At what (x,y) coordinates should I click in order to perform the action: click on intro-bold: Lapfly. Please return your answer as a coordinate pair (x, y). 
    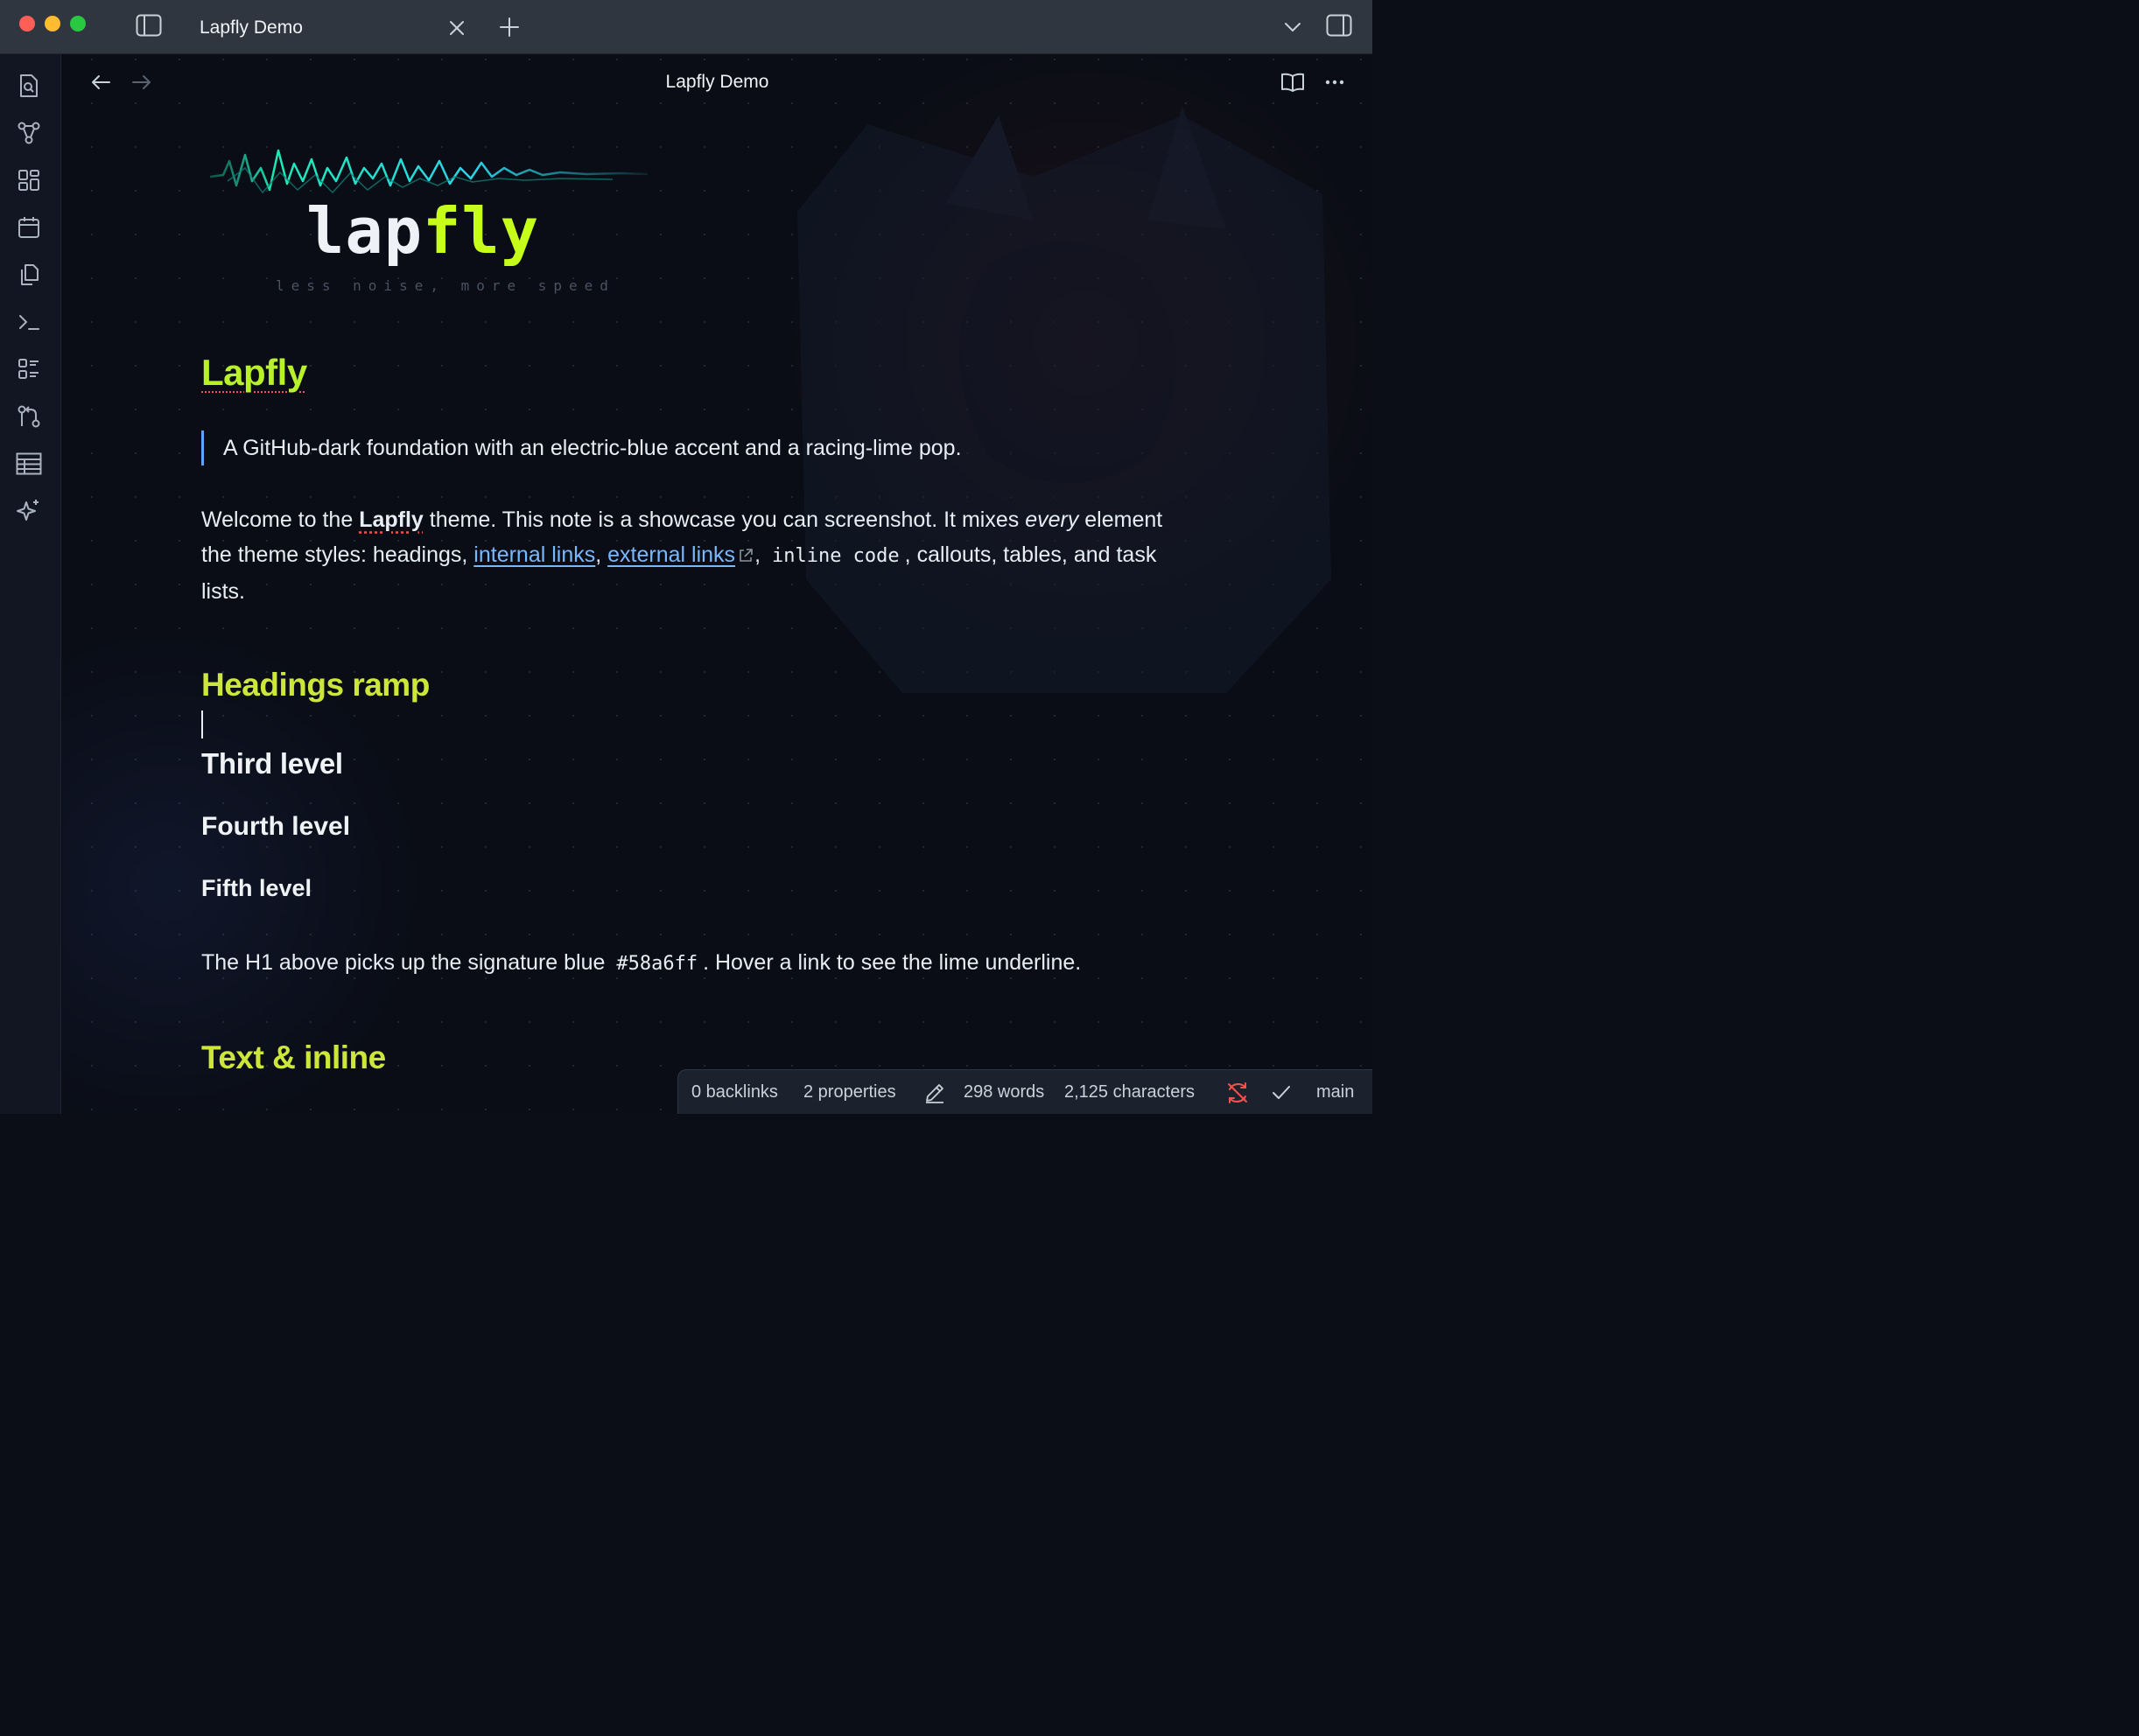
    Looking at the image, I should click on (391, 520).